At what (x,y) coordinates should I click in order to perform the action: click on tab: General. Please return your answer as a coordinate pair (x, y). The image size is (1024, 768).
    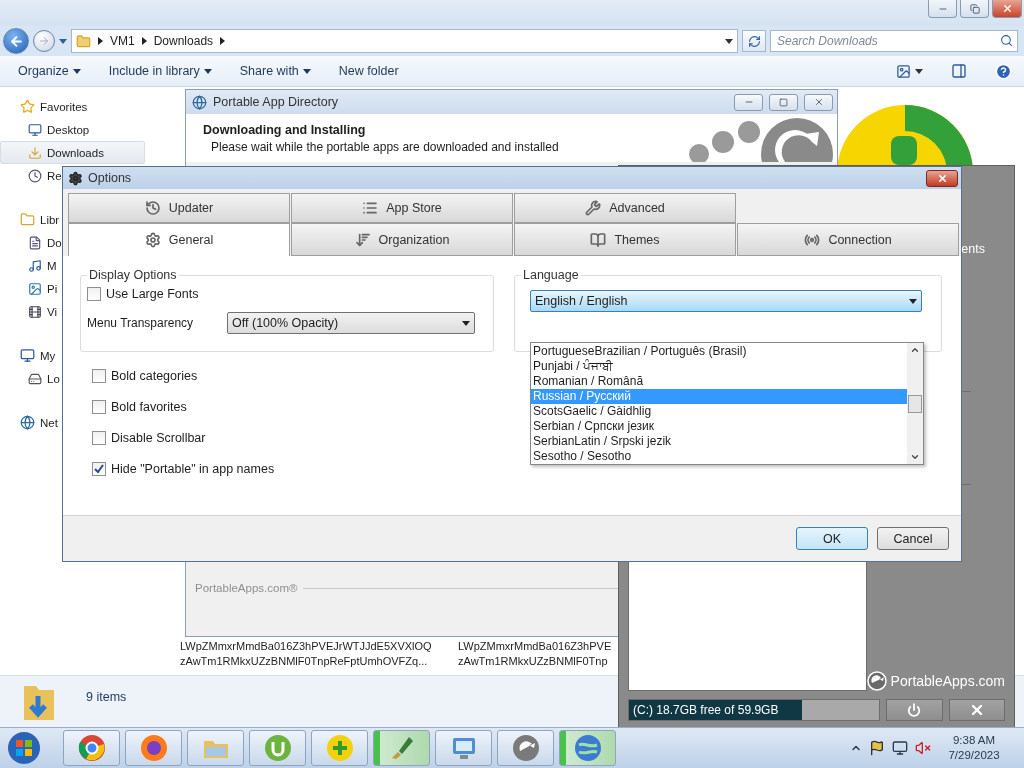
    Looking at the image, I should click on (179, 239).